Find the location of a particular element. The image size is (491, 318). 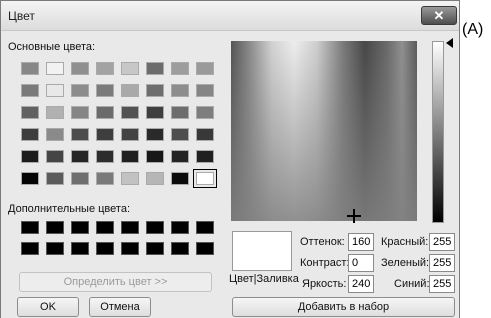

basic-colors-label: Основные цвета: is located at coordinates (52, 47).